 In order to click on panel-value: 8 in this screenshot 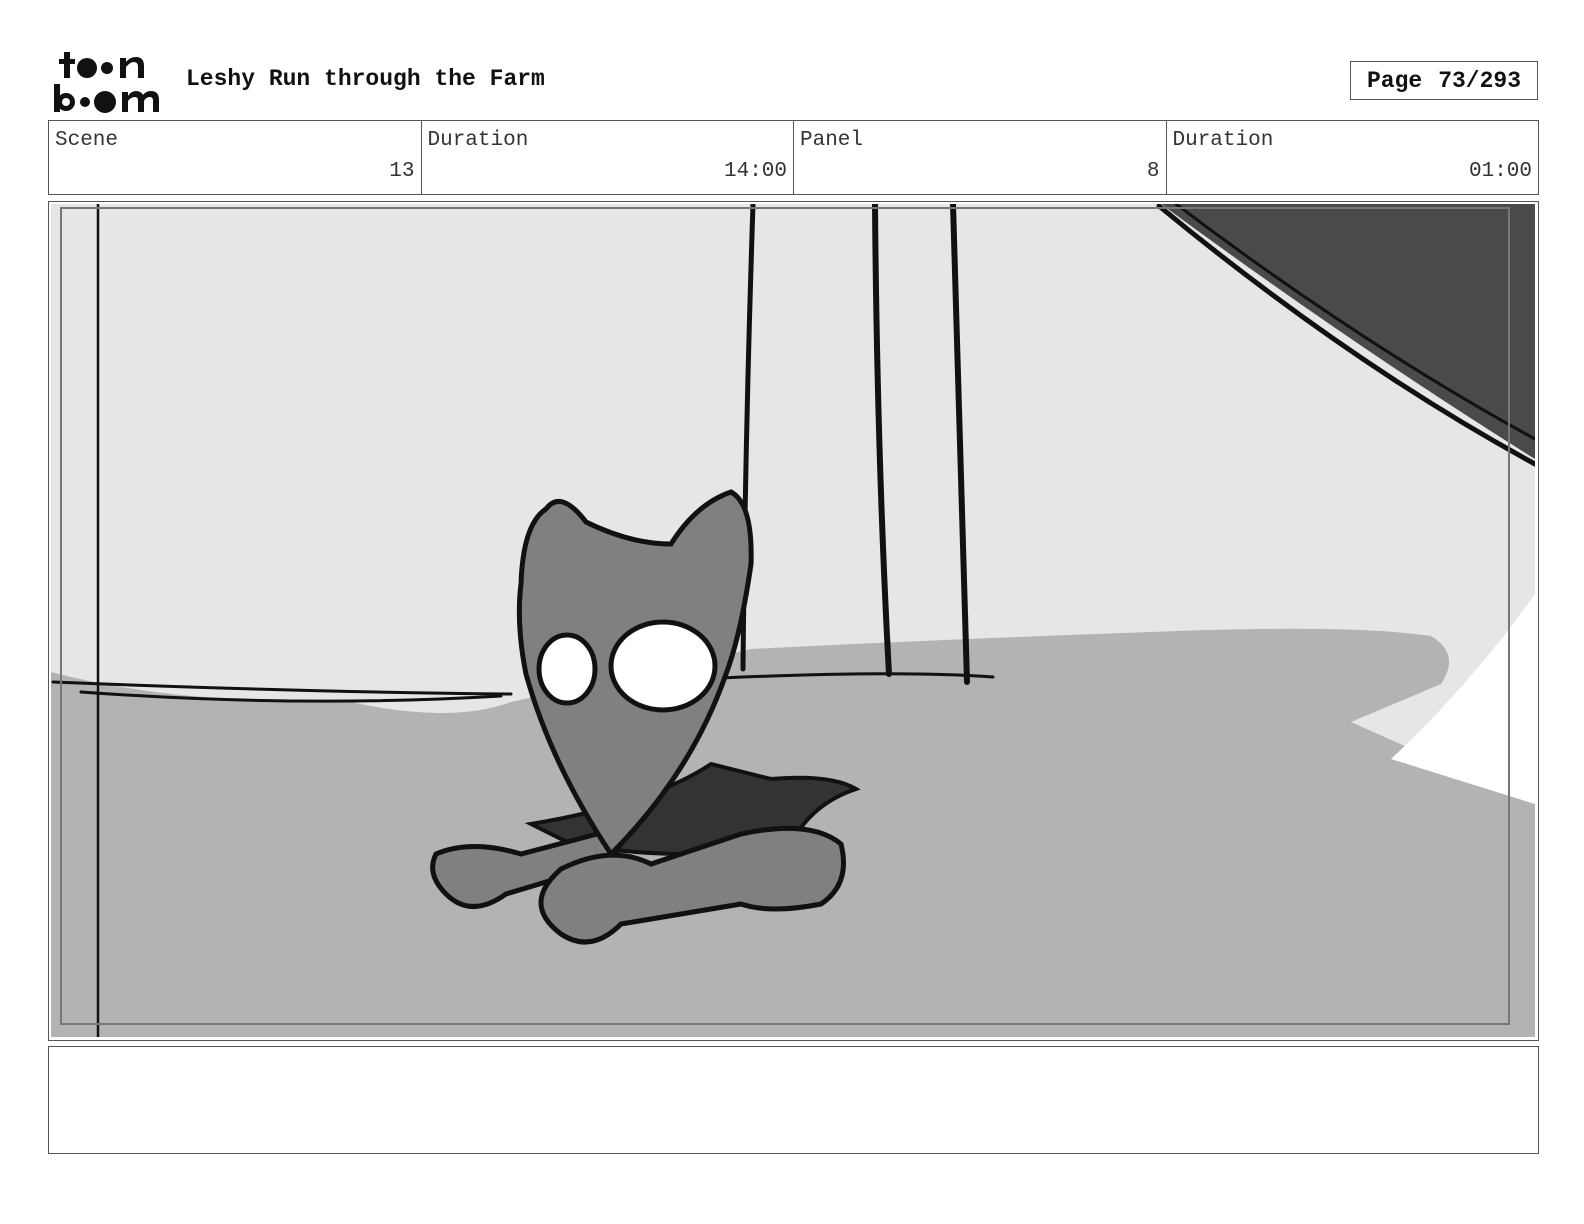, I will do `click(1153, 171)`.